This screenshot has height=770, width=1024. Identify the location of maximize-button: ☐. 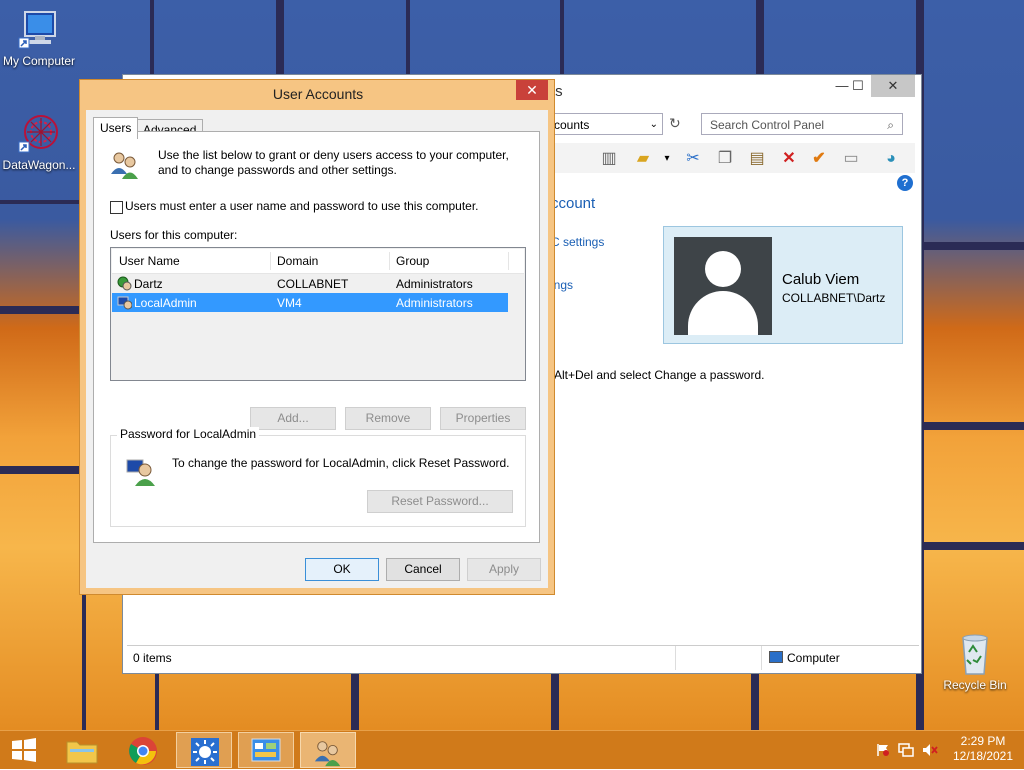
(858, 86).